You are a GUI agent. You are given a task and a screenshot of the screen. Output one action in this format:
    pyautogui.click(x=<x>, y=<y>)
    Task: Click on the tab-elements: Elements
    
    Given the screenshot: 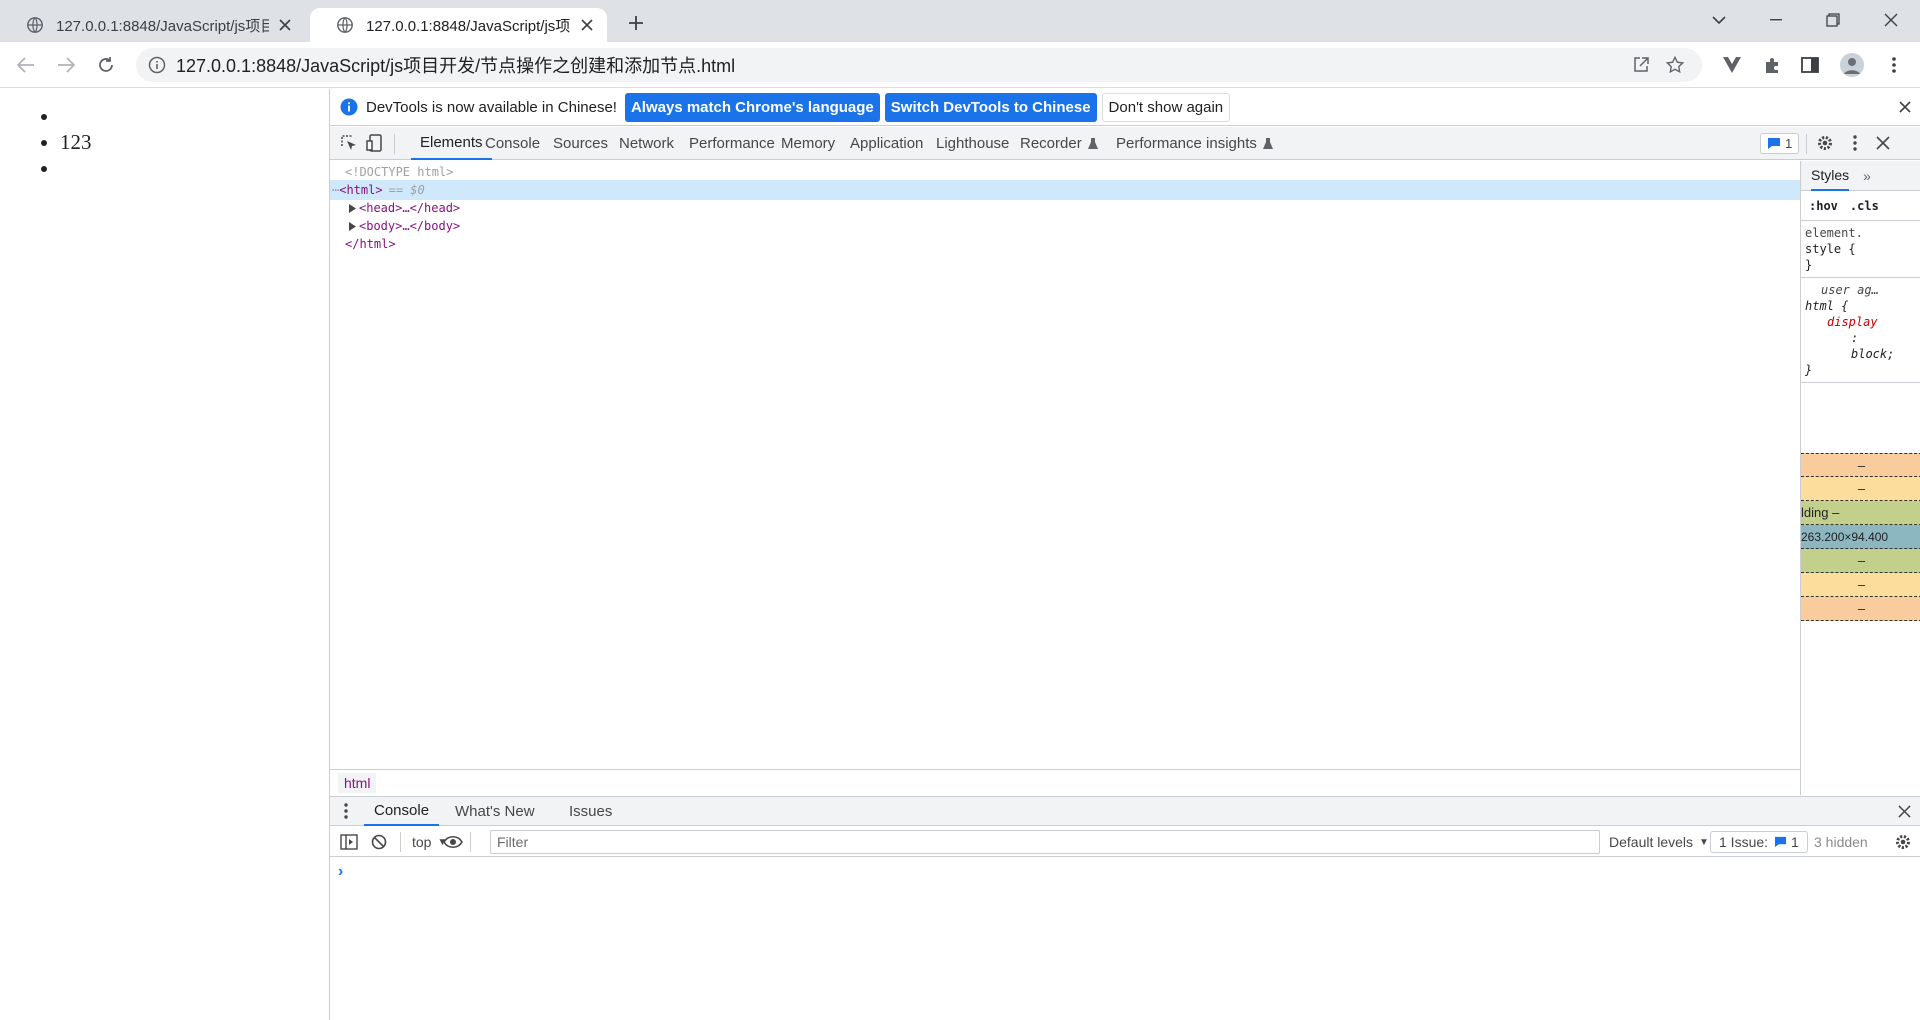 What is the action you would take?
    pyautogui.click(x=451, y=143)
    